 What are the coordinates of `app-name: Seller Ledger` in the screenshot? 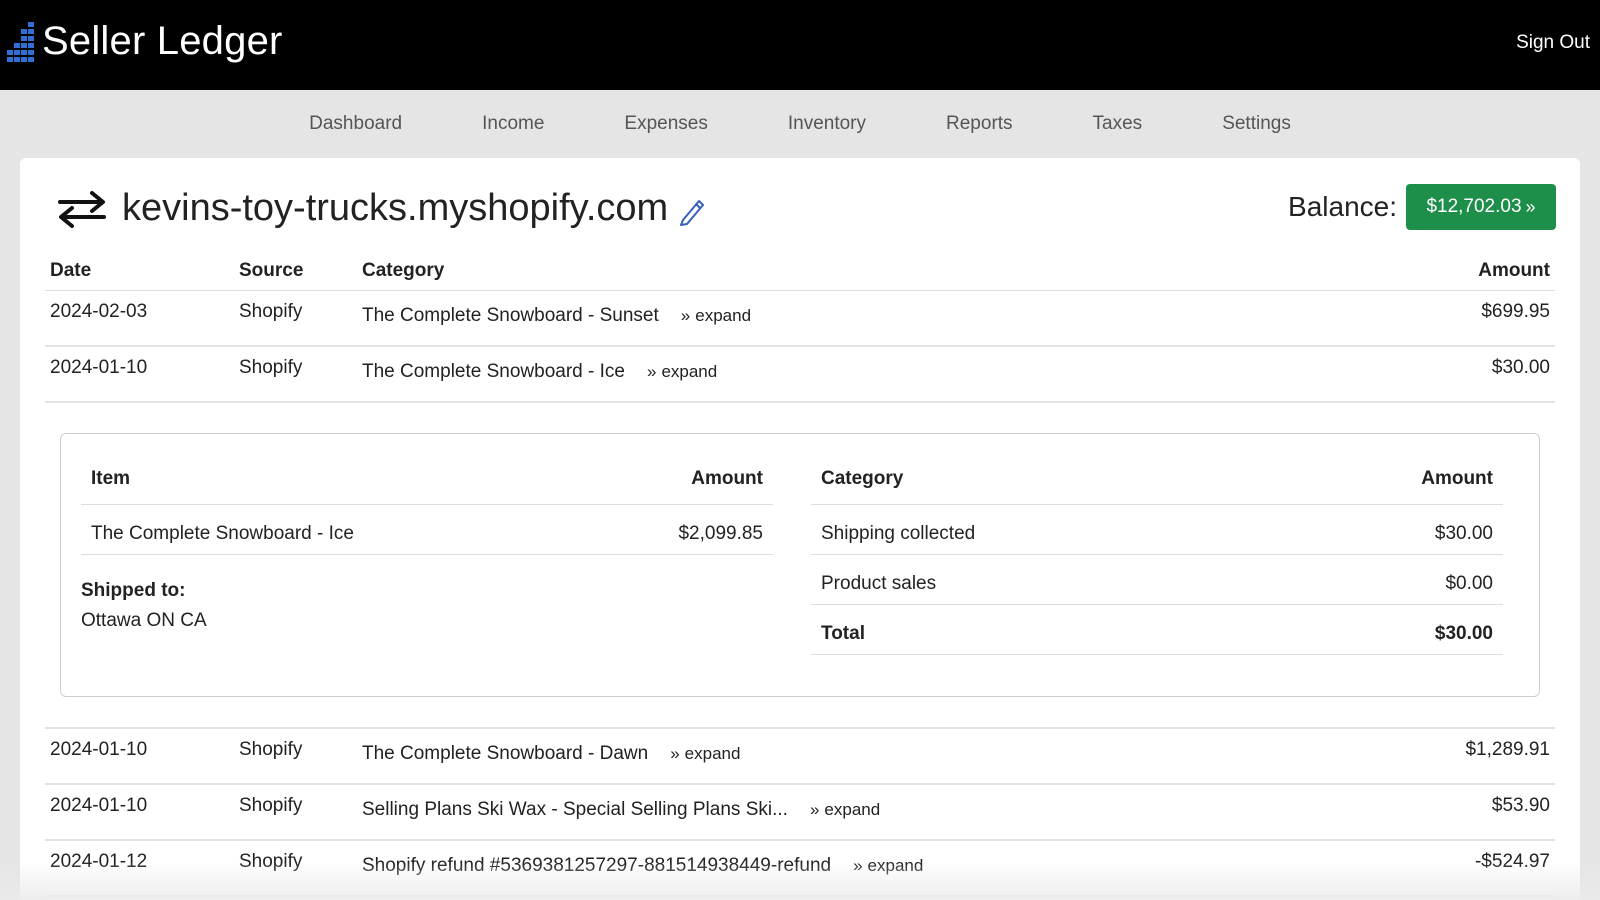 It's located at (162, 40).